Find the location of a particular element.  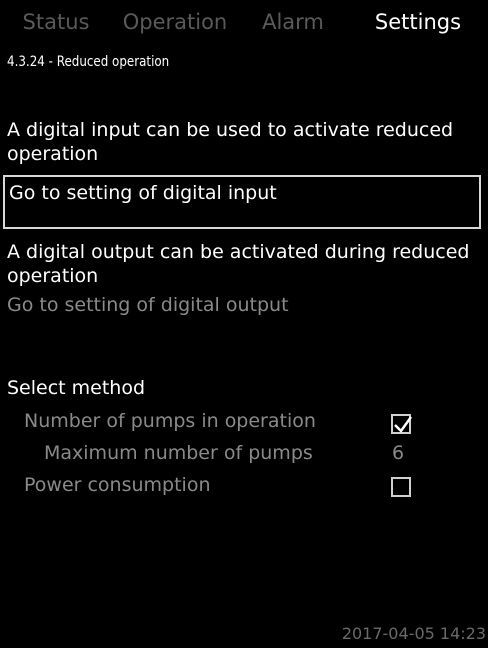

datetime-display: 2017-04-05 14:23 is located at coordinates (413, 633).